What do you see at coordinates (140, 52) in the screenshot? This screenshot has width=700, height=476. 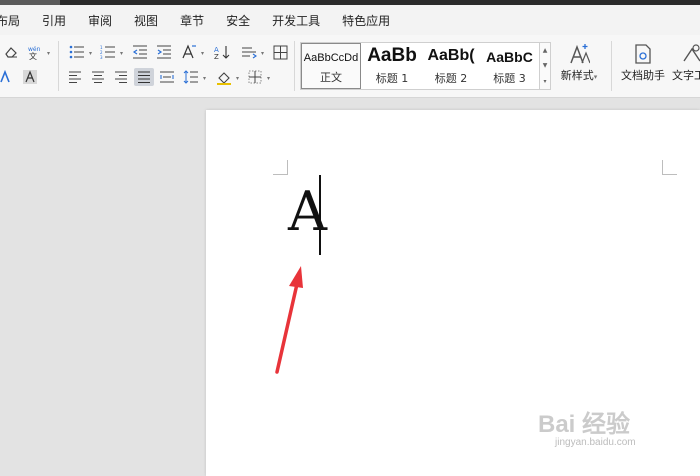 I see `decrease-indent-icon` at bounding box center [140, 52].